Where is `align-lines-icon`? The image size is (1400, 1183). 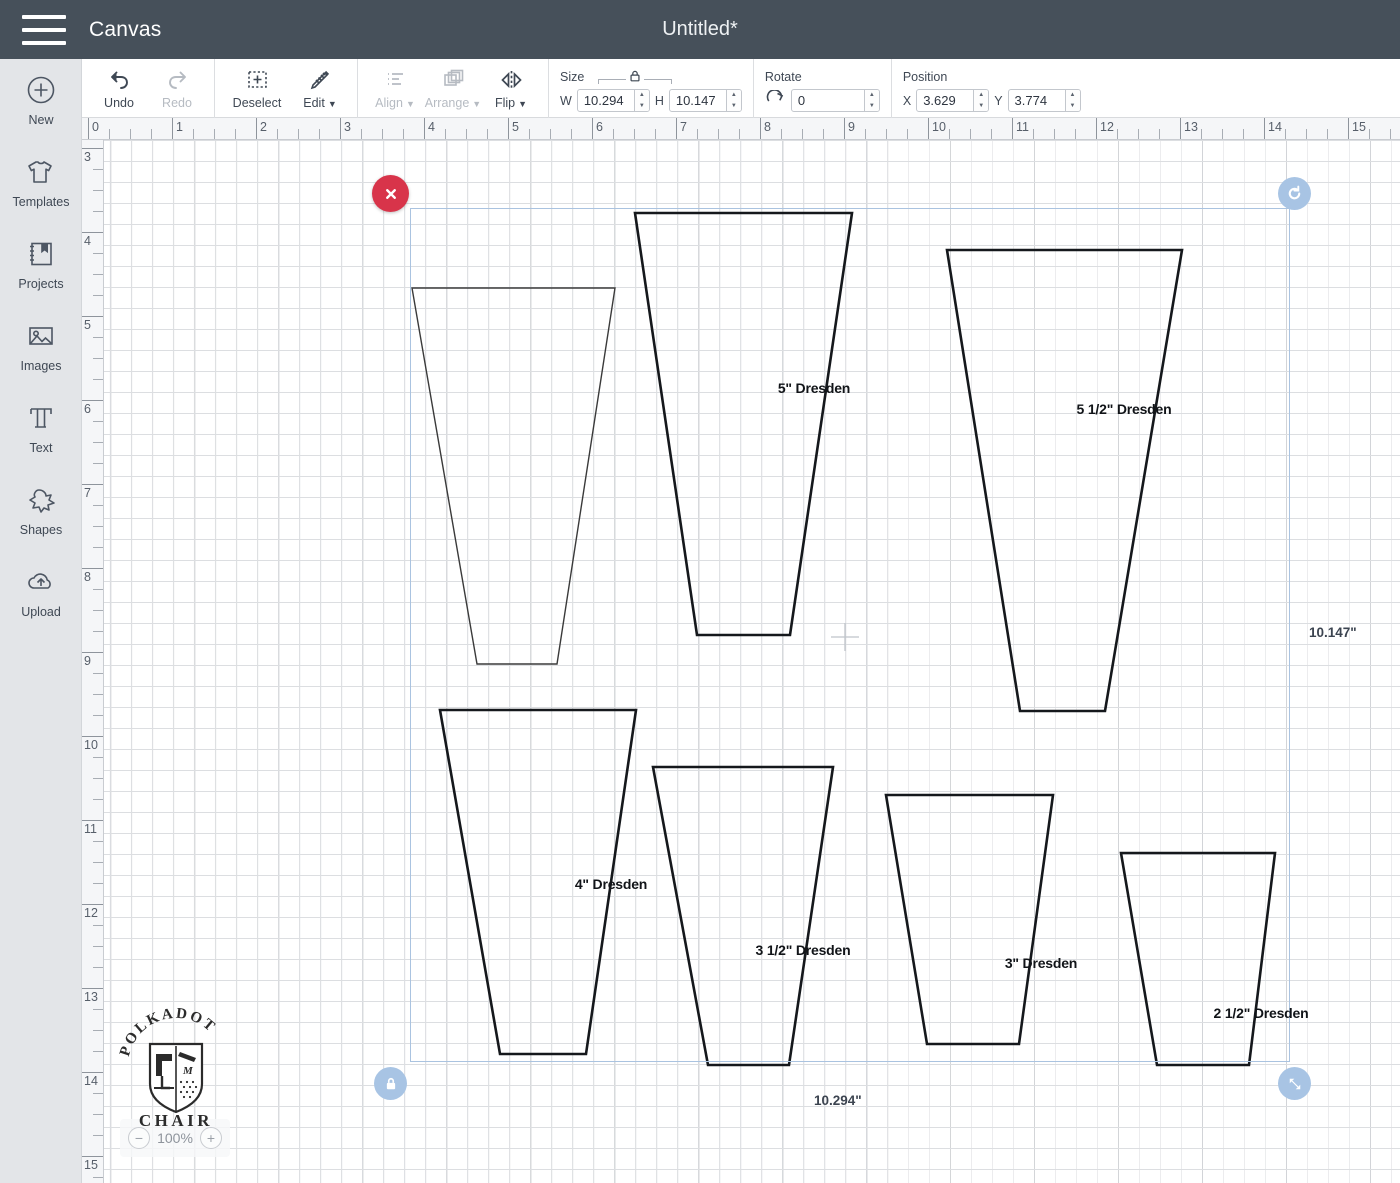
align-lines-icon is located at coordinates (395, 80).